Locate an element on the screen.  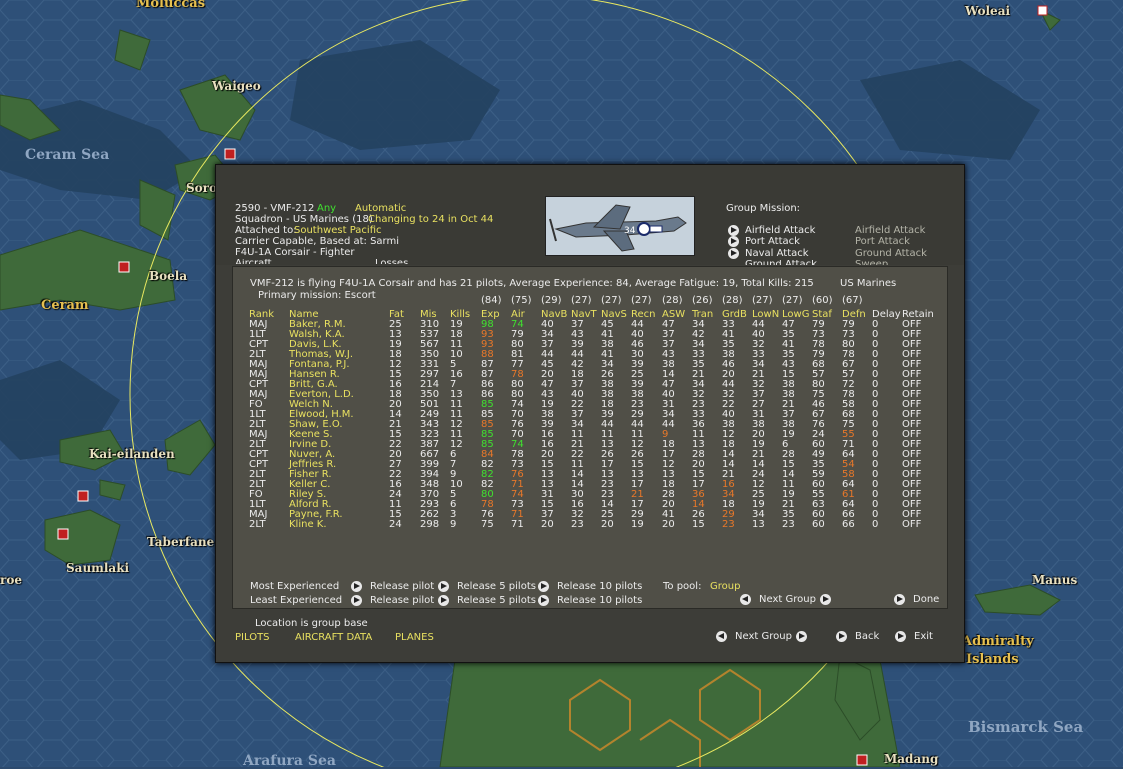
pilot-asw-cell: 20 is located at coordinates (668, 524).